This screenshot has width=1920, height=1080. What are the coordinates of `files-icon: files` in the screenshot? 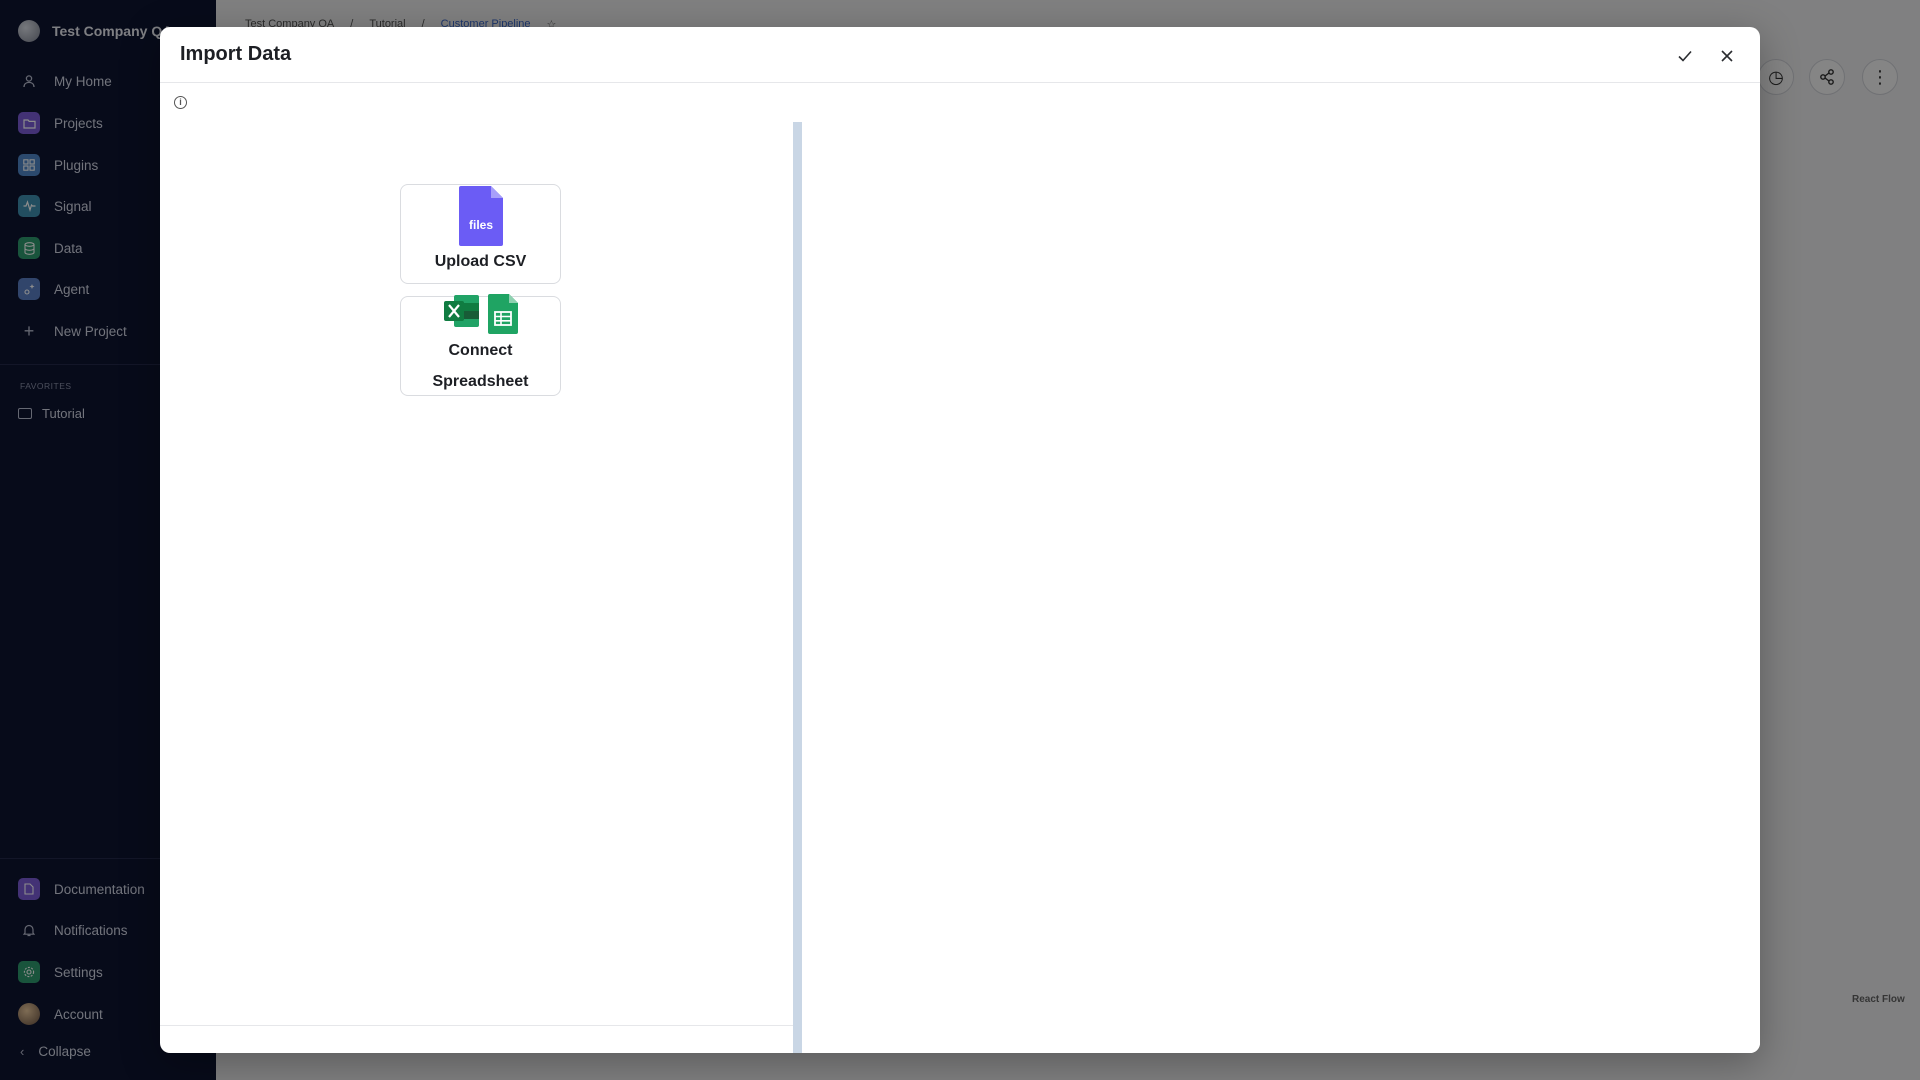 It's located at (480, 216).